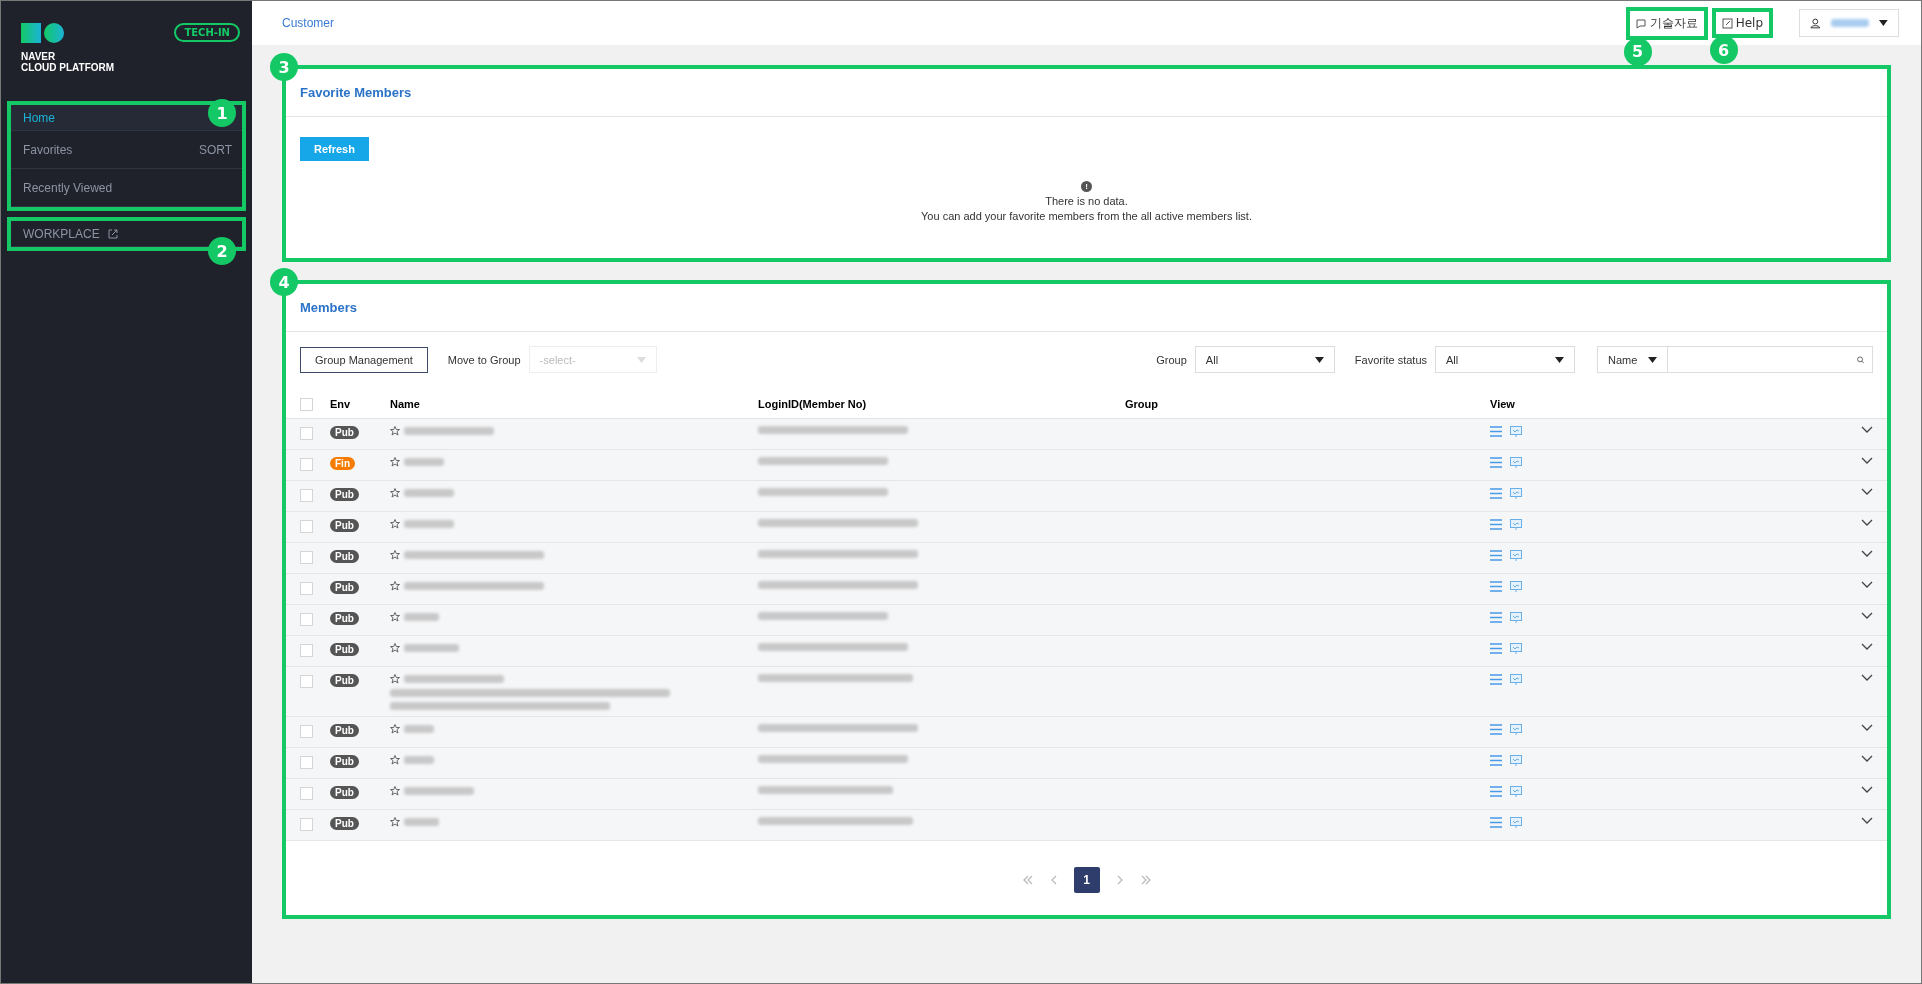 The image size is (1922, 984). What do you see at coordinates (43, 34) in the screenshot?
I see `logo-icon` at bounding box center [43, 34].